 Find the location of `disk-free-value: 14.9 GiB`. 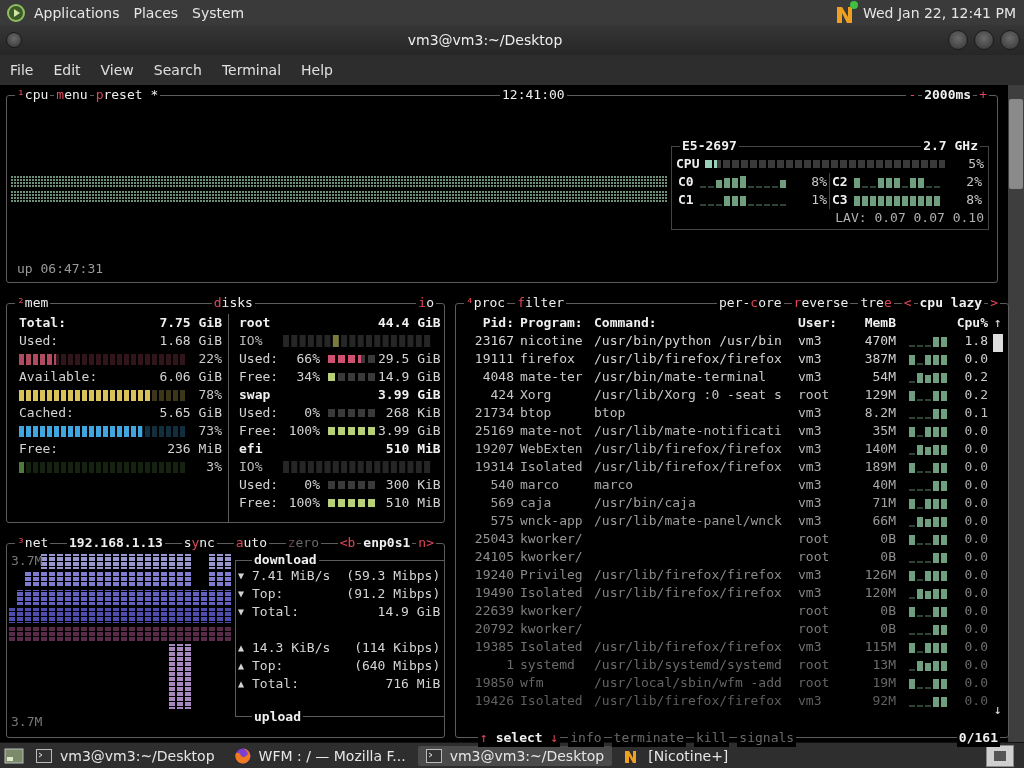

disk-free-value: 14.9 GiB is located at coordinates (409, 377).